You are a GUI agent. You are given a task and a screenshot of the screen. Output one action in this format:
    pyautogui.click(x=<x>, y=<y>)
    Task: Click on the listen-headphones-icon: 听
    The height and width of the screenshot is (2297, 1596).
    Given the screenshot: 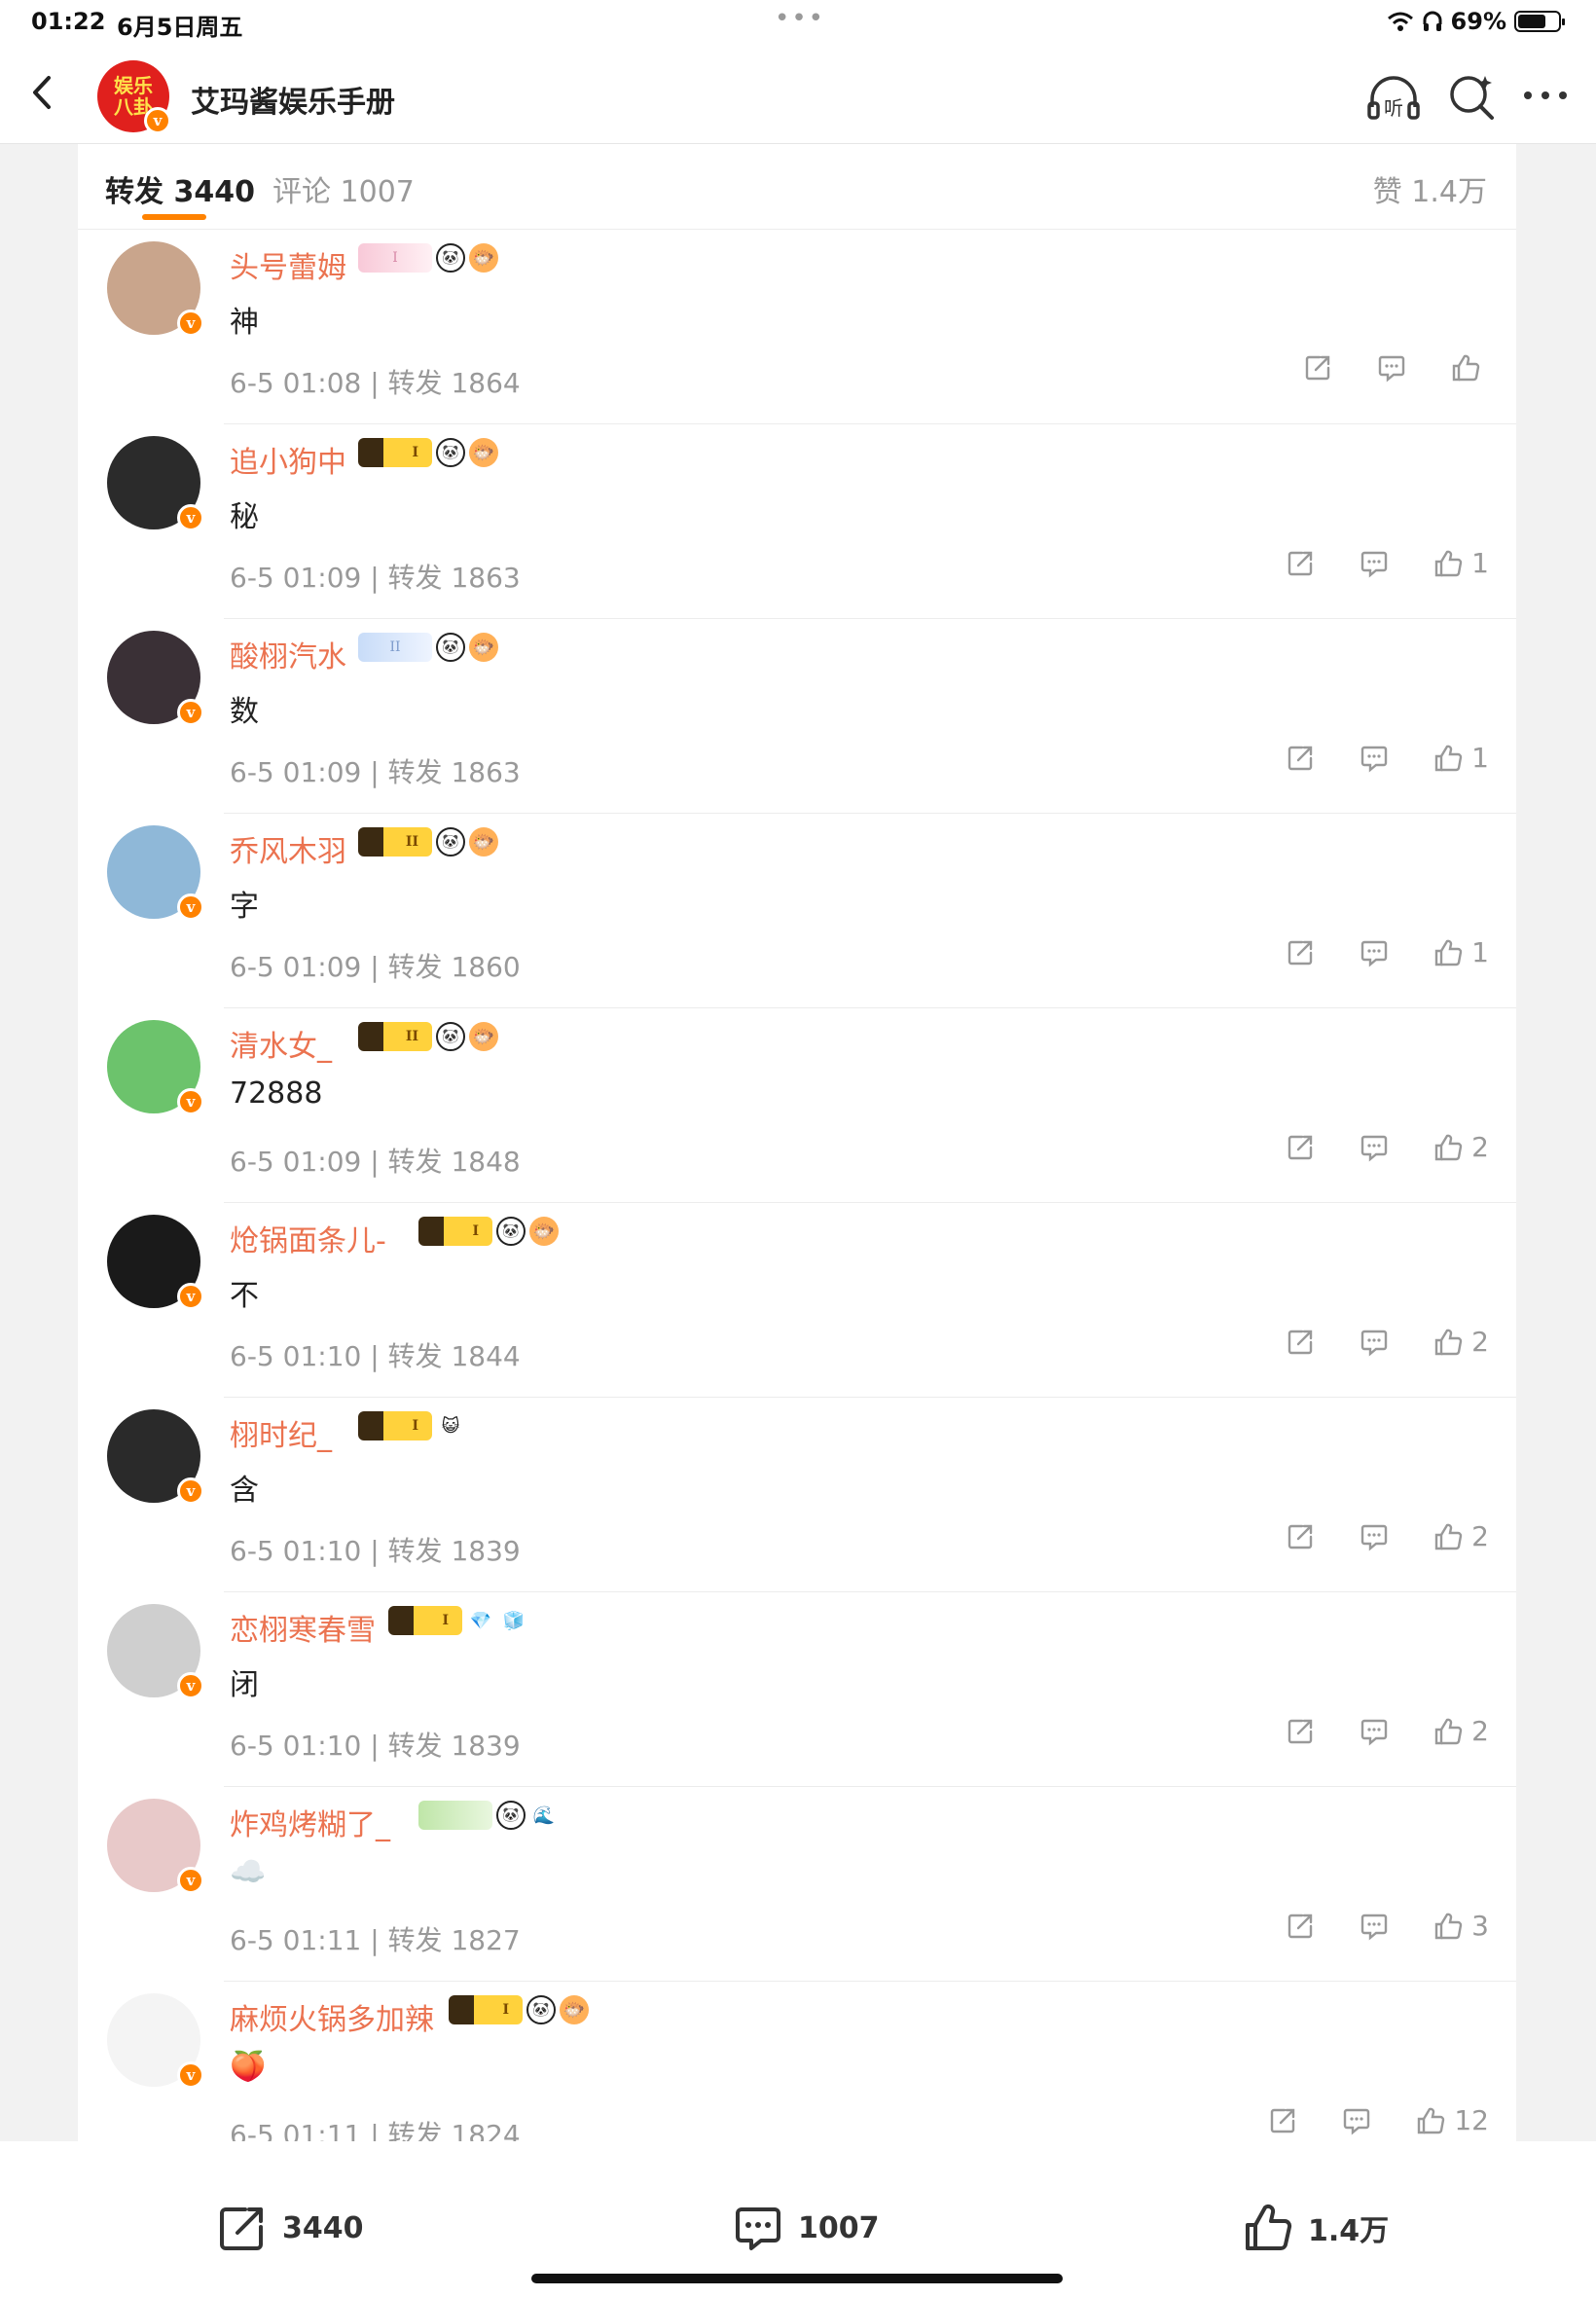 What is the action you would take?
    pyautogui.click(x=1393, y=98)
    